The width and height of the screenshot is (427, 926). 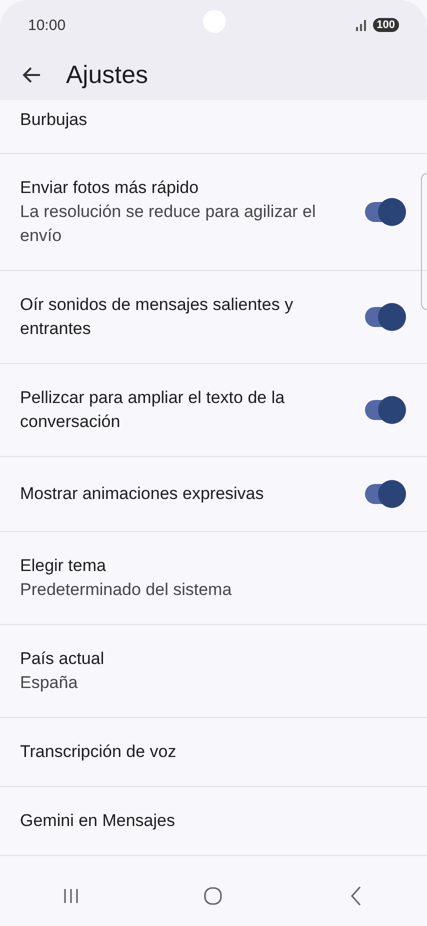 I want to click on setting-title: Enviar fotos más rápido, so click(x=182, y=188).